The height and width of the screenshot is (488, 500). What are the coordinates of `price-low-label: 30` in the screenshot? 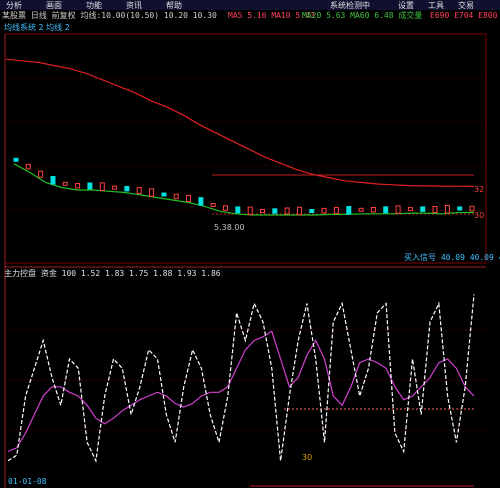 It's located at (479, 215).